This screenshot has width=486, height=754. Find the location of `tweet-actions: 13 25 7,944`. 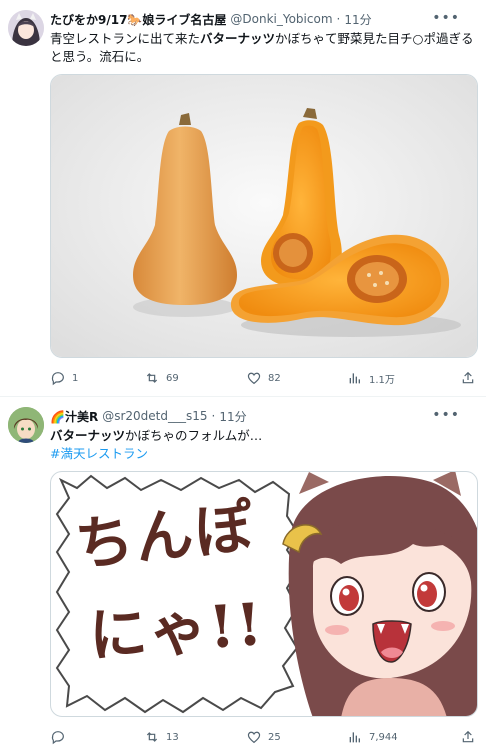

tweet-actions: 13 25 7,944 is located at coordinates (264, 737).